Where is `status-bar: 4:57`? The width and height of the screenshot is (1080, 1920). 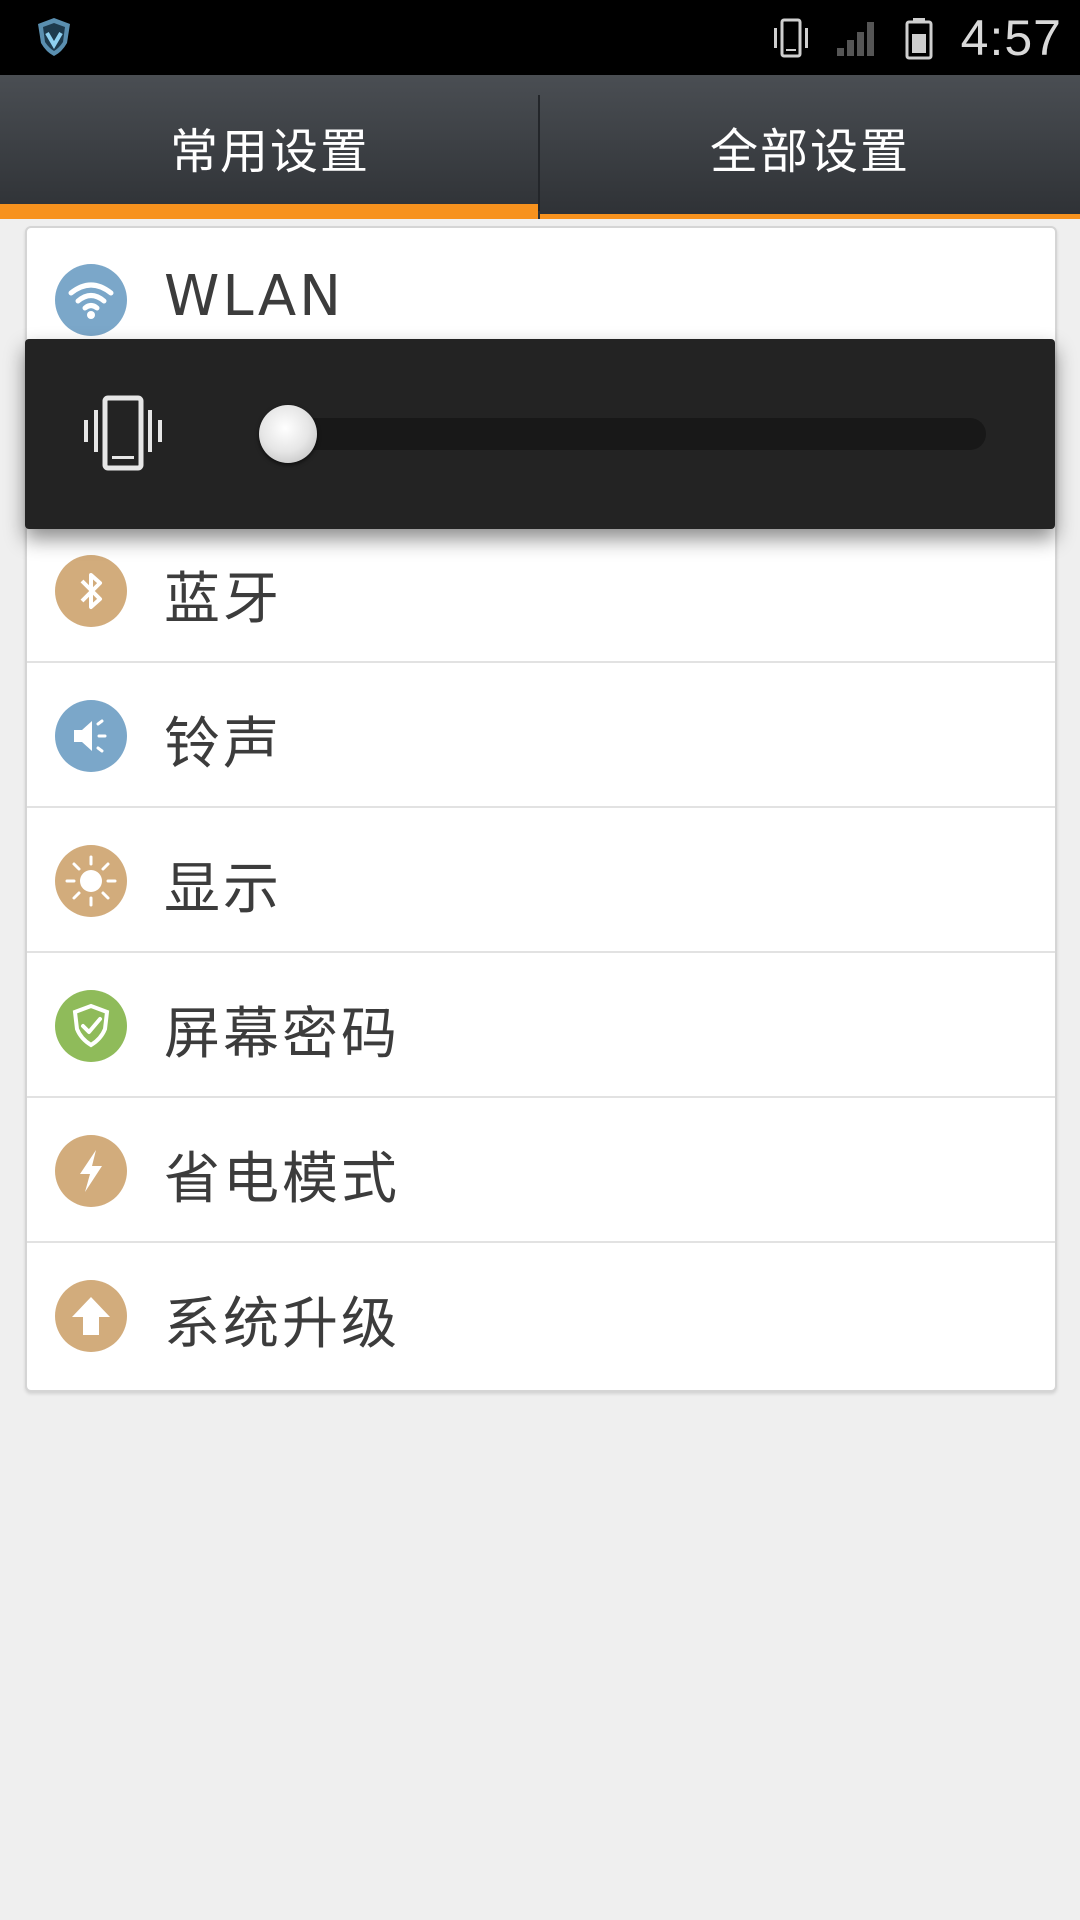
status-bar: 4:57 is located at coordinates (540, 37).